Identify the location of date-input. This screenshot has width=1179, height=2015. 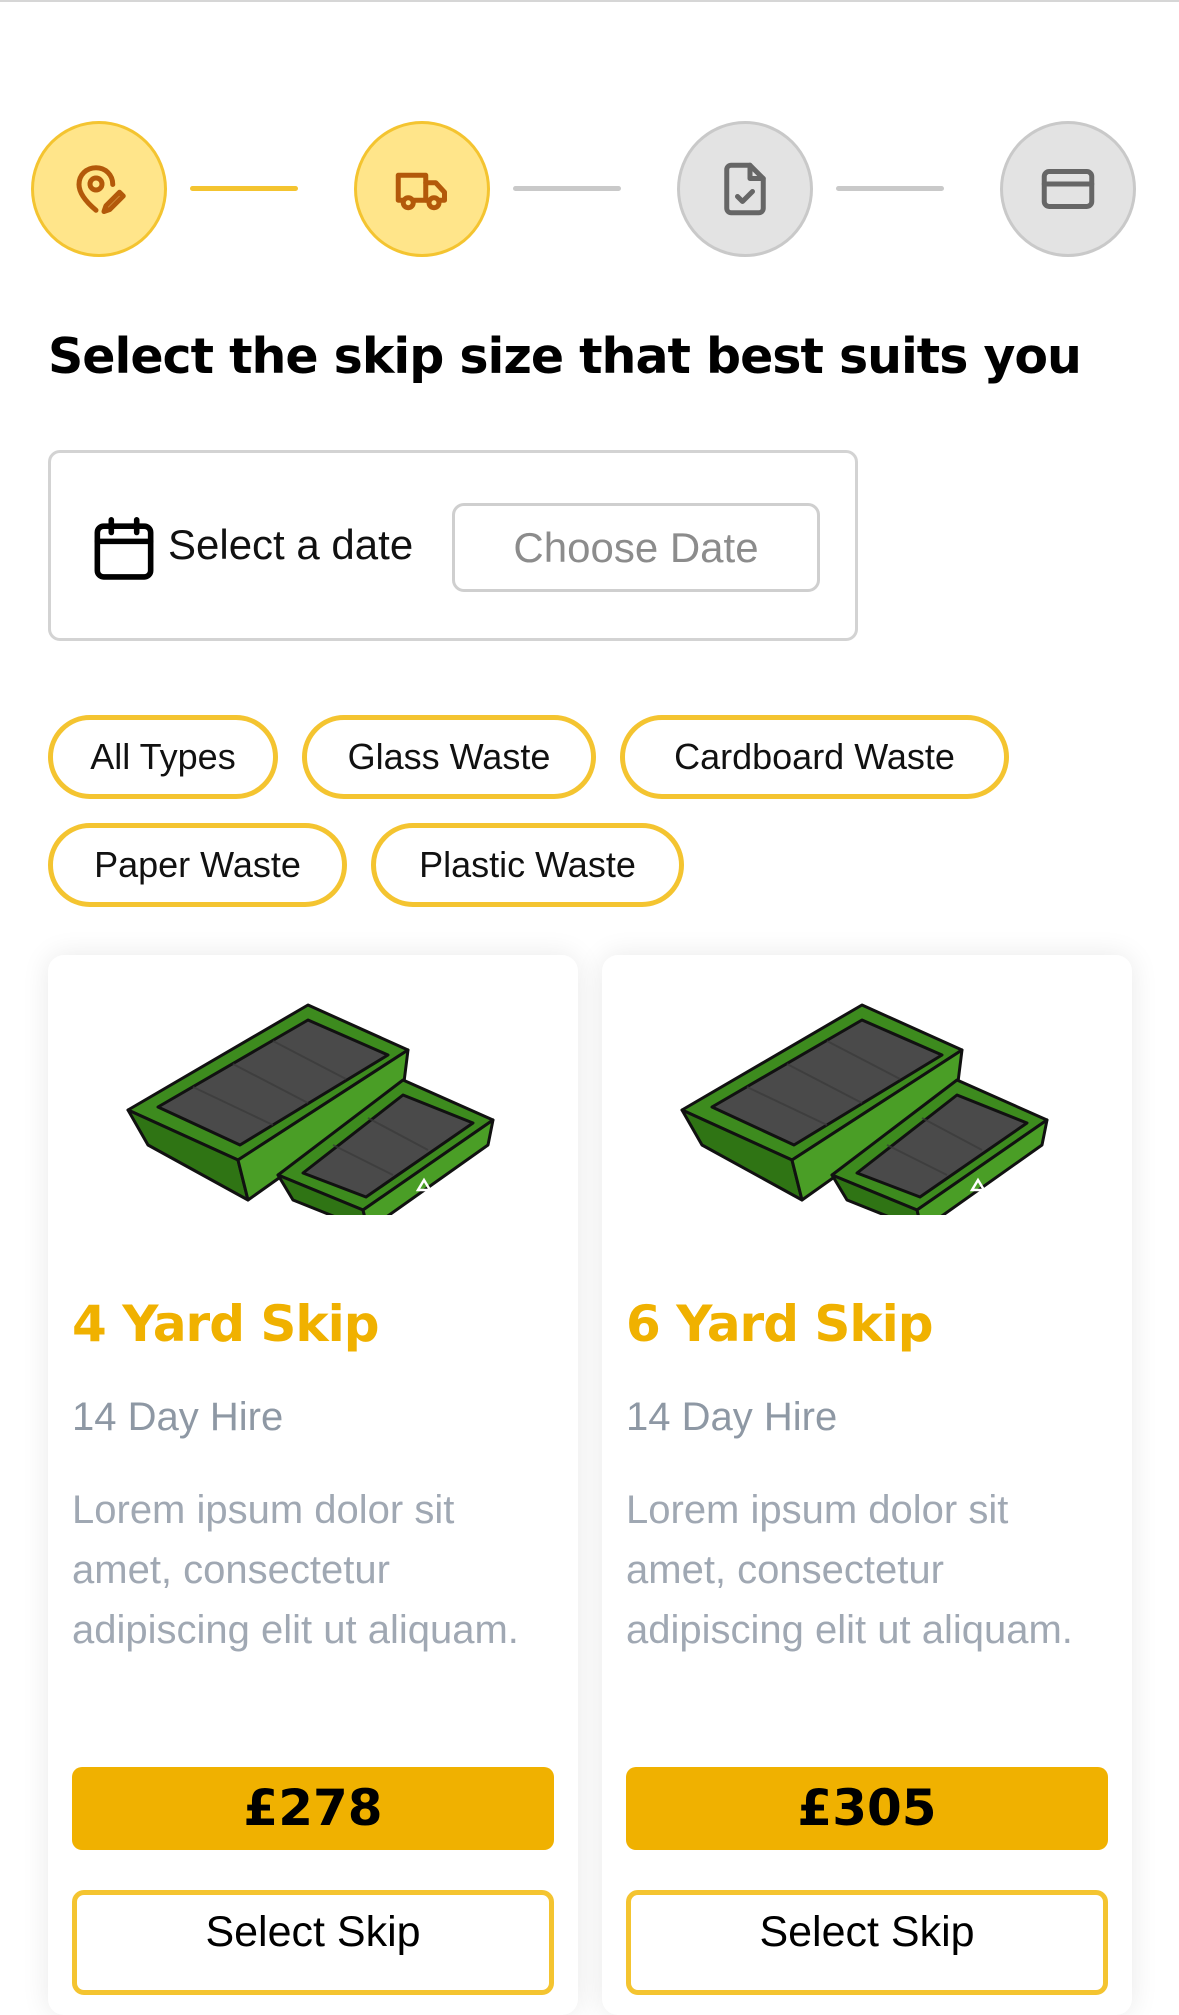
(636, 547).